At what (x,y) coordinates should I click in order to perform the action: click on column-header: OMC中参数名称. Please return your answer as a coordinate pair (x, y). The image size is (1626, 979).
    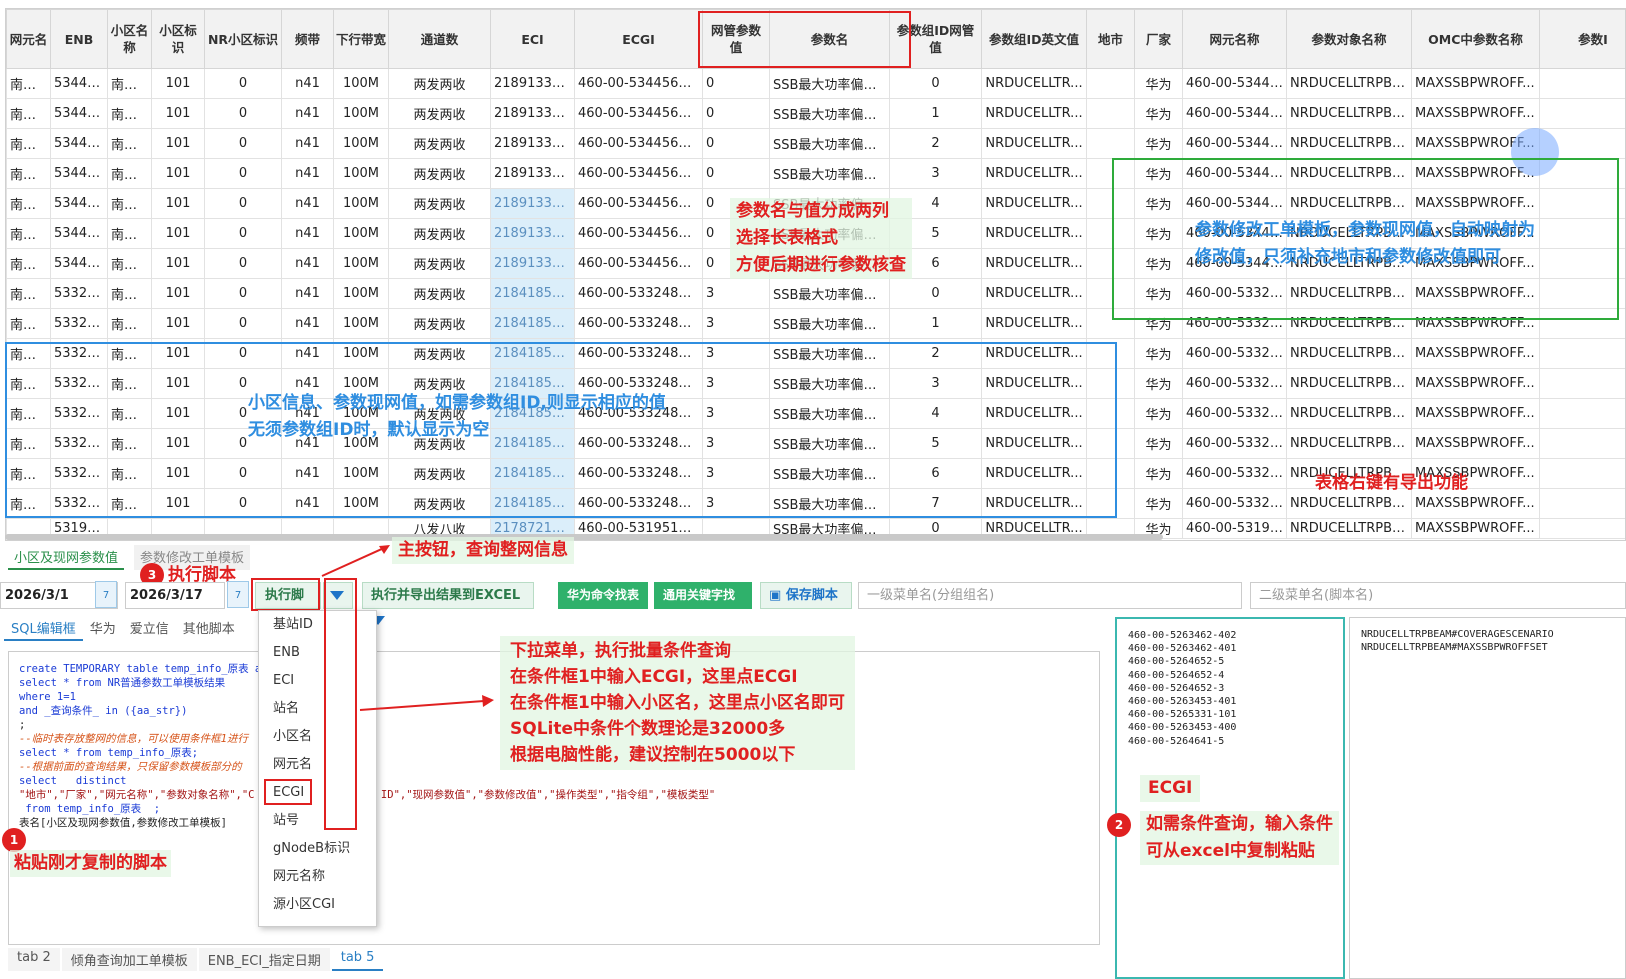
    Looking at the image, I should click on (1475, 39).